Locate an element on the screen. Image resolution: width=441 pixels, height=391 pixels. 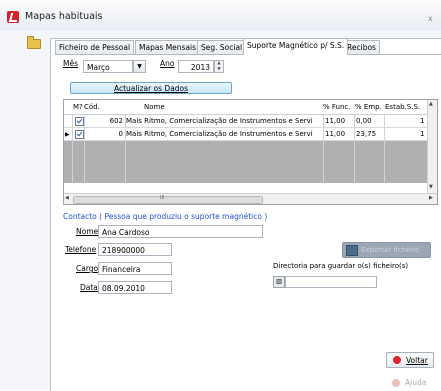
help-icon is located at coordinates (396, 383).